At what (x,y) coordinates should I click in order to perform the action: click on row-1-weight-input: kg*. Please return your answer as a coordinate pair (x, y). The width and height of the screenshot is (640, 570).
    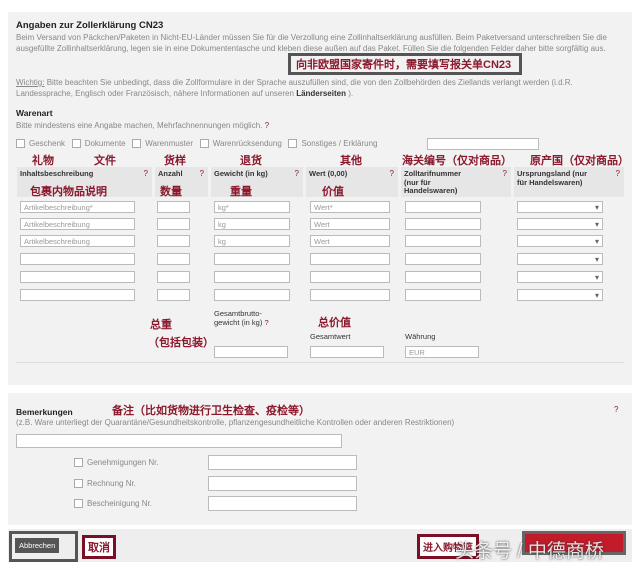
    Looking at the image, I should click on (252, 207).